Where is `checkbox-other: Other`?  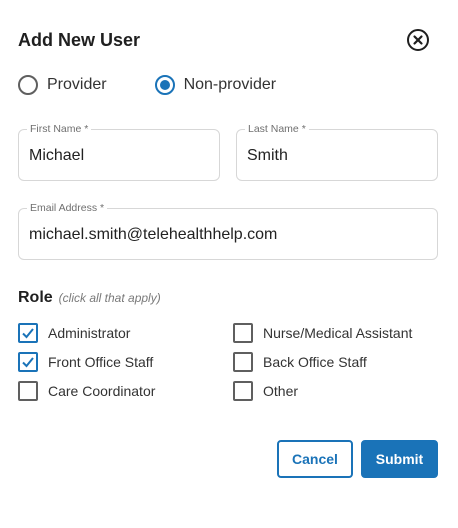 checkbox-other: Other is located at coordinates (265, 391).